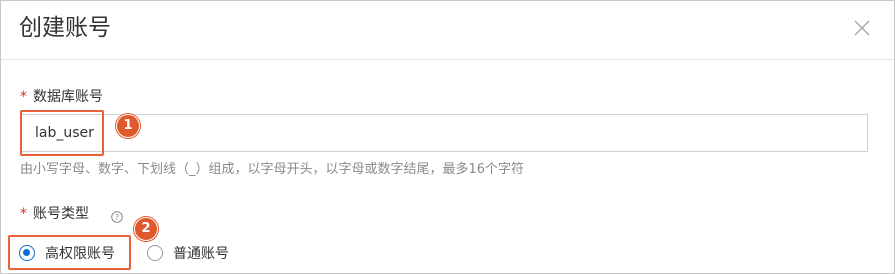  I want to click on db-account-hint: 由小写字母、数字、下划线（_）组成，以字母开头，以字母或数字结尾，最多16个字符, so click(272, 169).